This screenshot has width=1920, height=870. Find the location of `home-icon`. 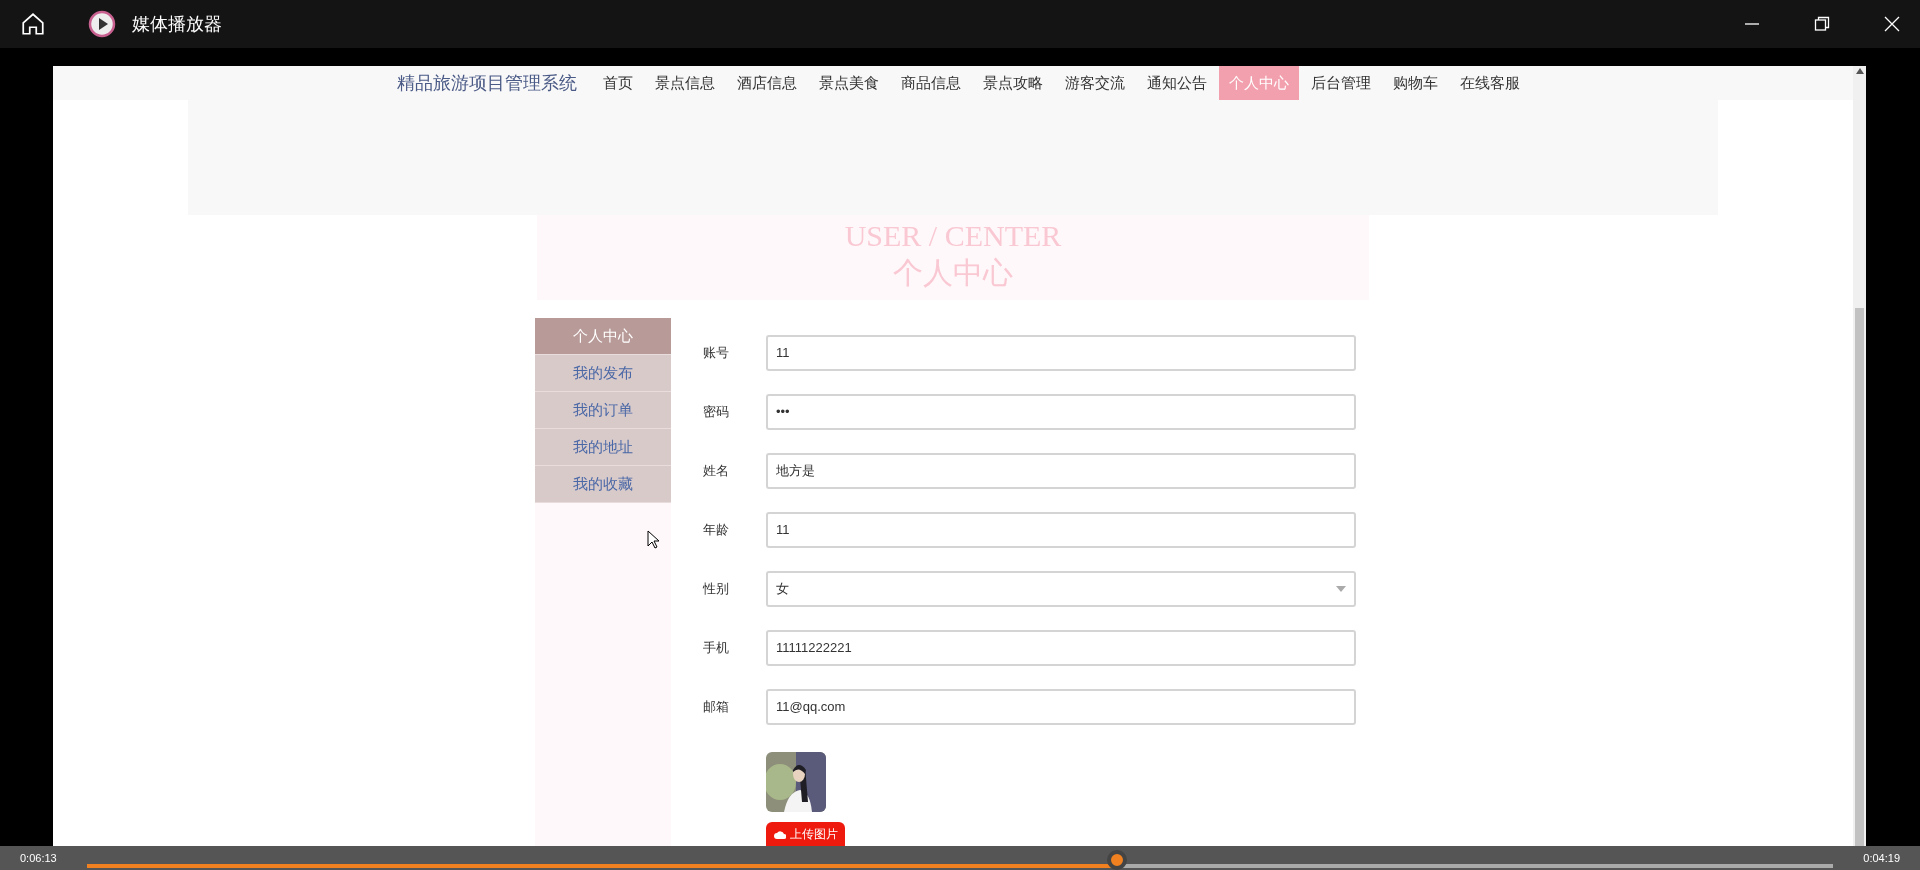

home-icon is located at coordinates (33, 24).